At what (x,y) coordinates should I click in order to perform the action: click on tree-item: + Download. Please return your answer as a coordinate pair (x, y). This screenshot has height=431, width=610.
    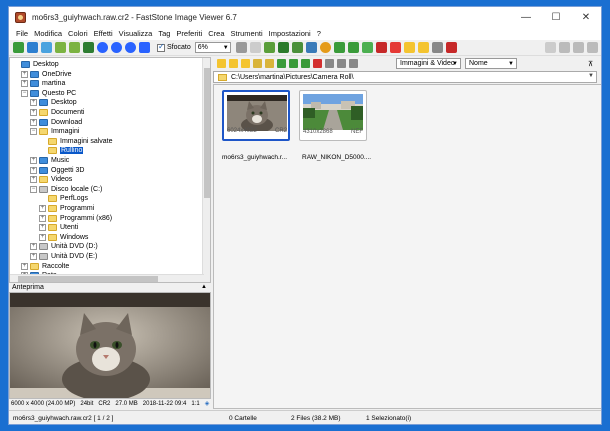
    Looking at the image, I should click on (56, 122).